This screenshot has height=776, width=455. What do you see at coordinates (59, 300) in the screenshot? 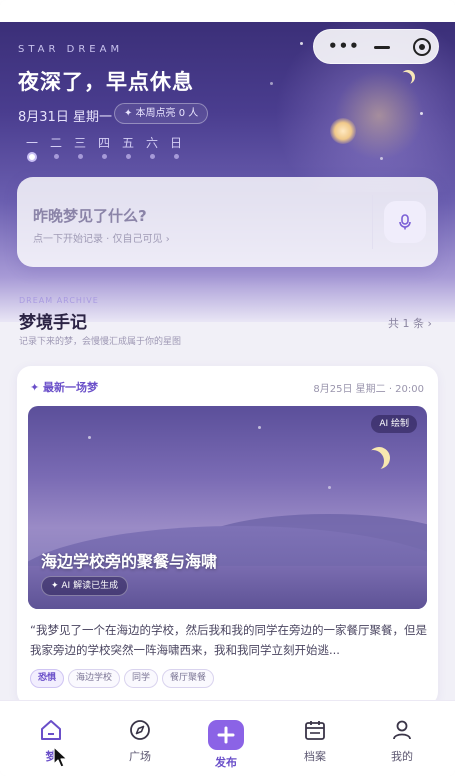
I see `archive-en-label: DREAM ARCHIVE` at bounding box center [59, 300].